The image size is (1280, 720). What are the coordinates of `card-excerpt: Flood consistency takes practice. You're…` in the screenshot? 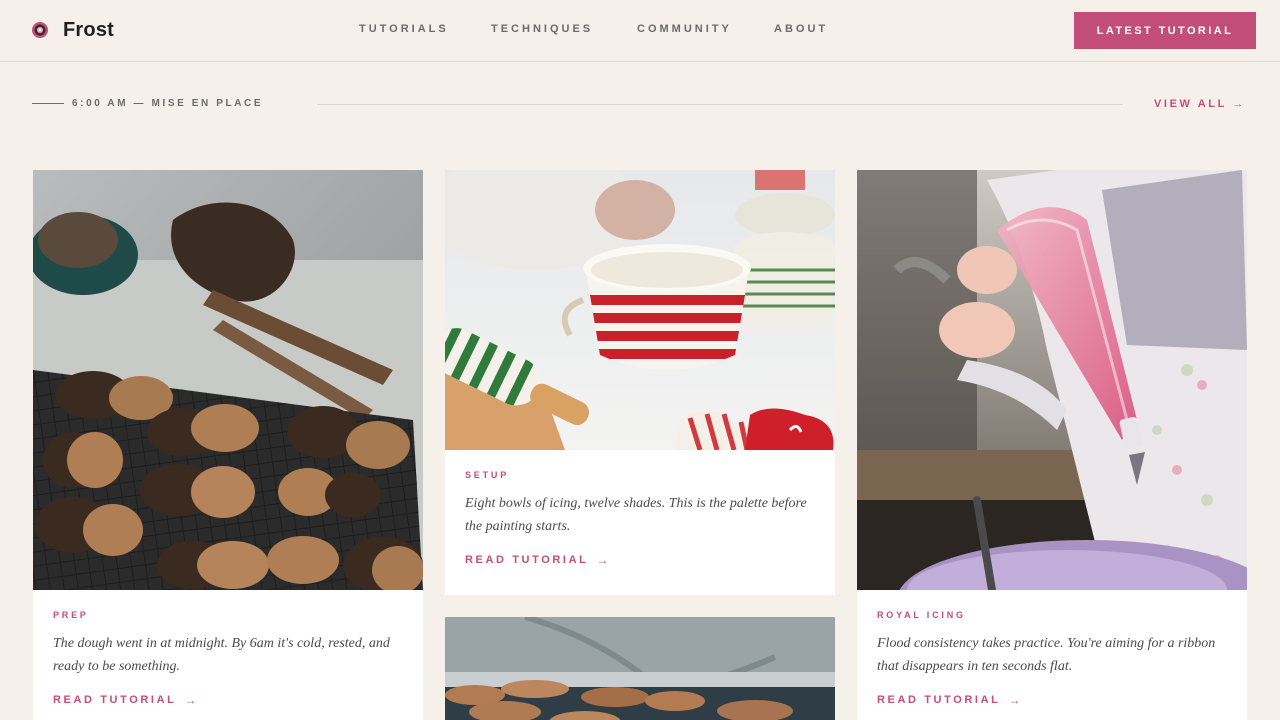 It's located at (1046, 655).